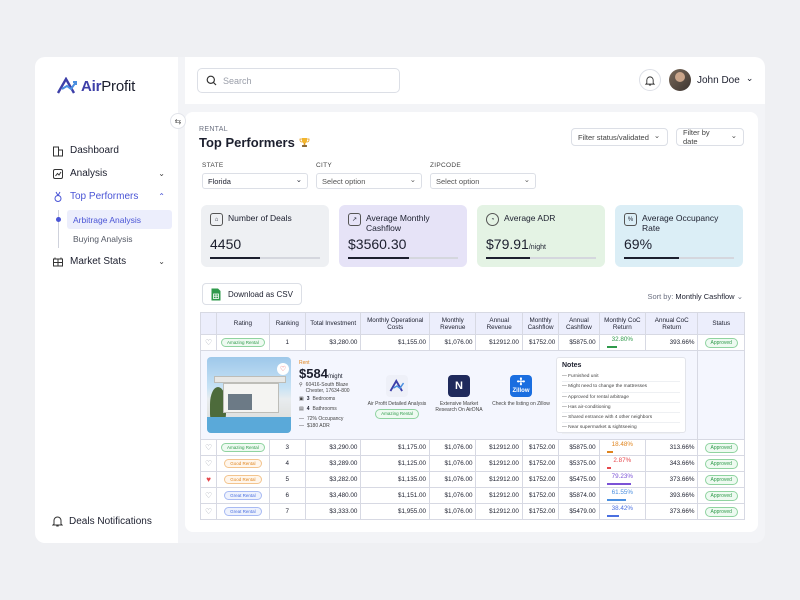 This screenshot has height=600, width=800. Describe the element at coordinates (301, 419) in the screenshot. I see `dash-icon: —` at that location.